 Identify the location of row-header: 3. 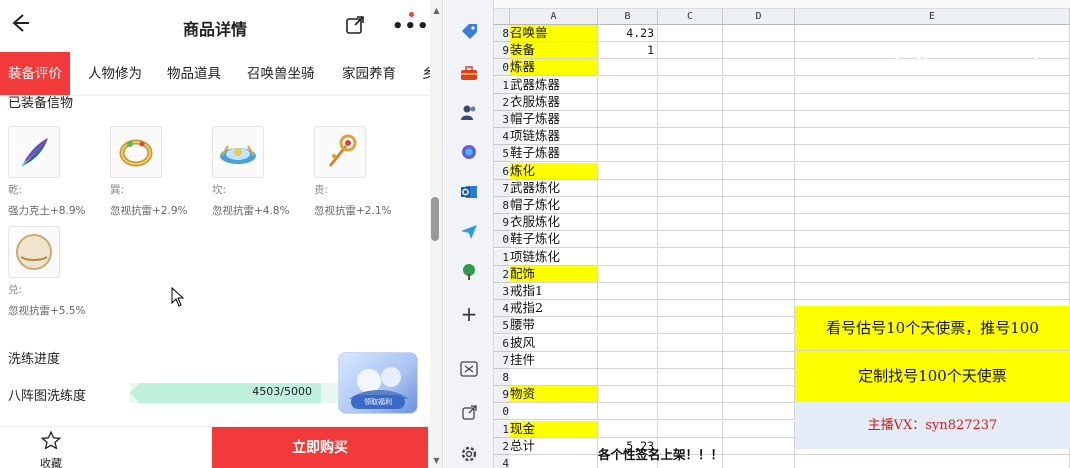
(502, 119).